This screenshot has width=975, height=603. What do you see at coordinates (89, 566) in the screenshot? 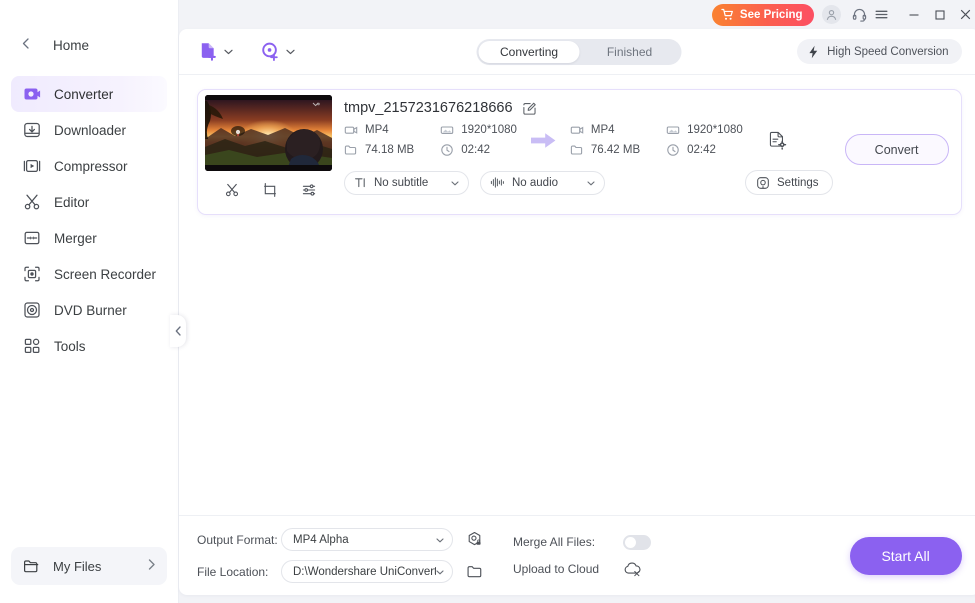
I see `sidebar-my-files: My Files` at bounding box center [89, 566].